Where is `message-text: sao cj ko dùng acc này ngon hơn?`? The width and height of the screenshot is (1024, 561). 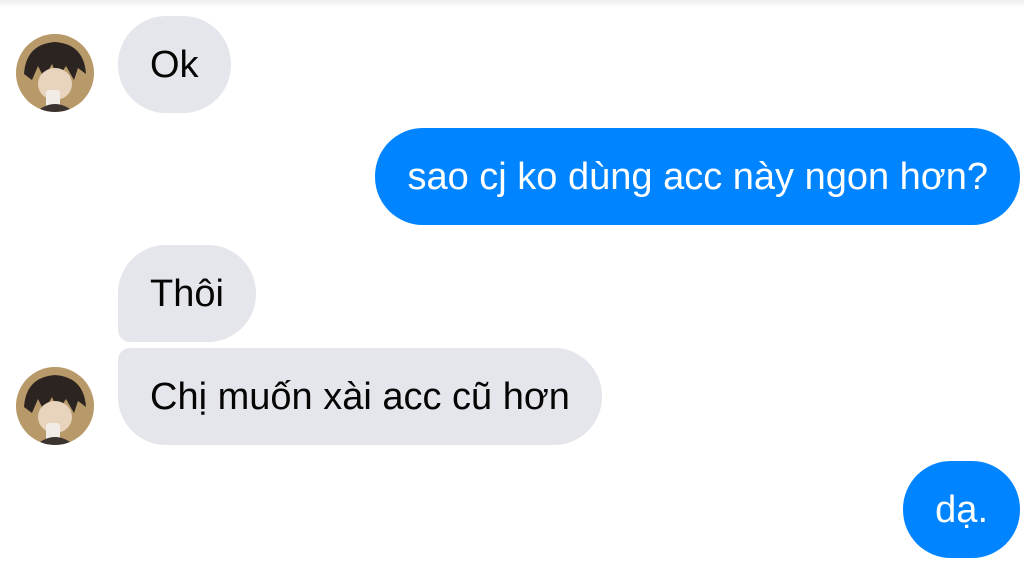 message-text: sao cj ko dùng acc này ngon hơn? is located at coordinates (697, 176).